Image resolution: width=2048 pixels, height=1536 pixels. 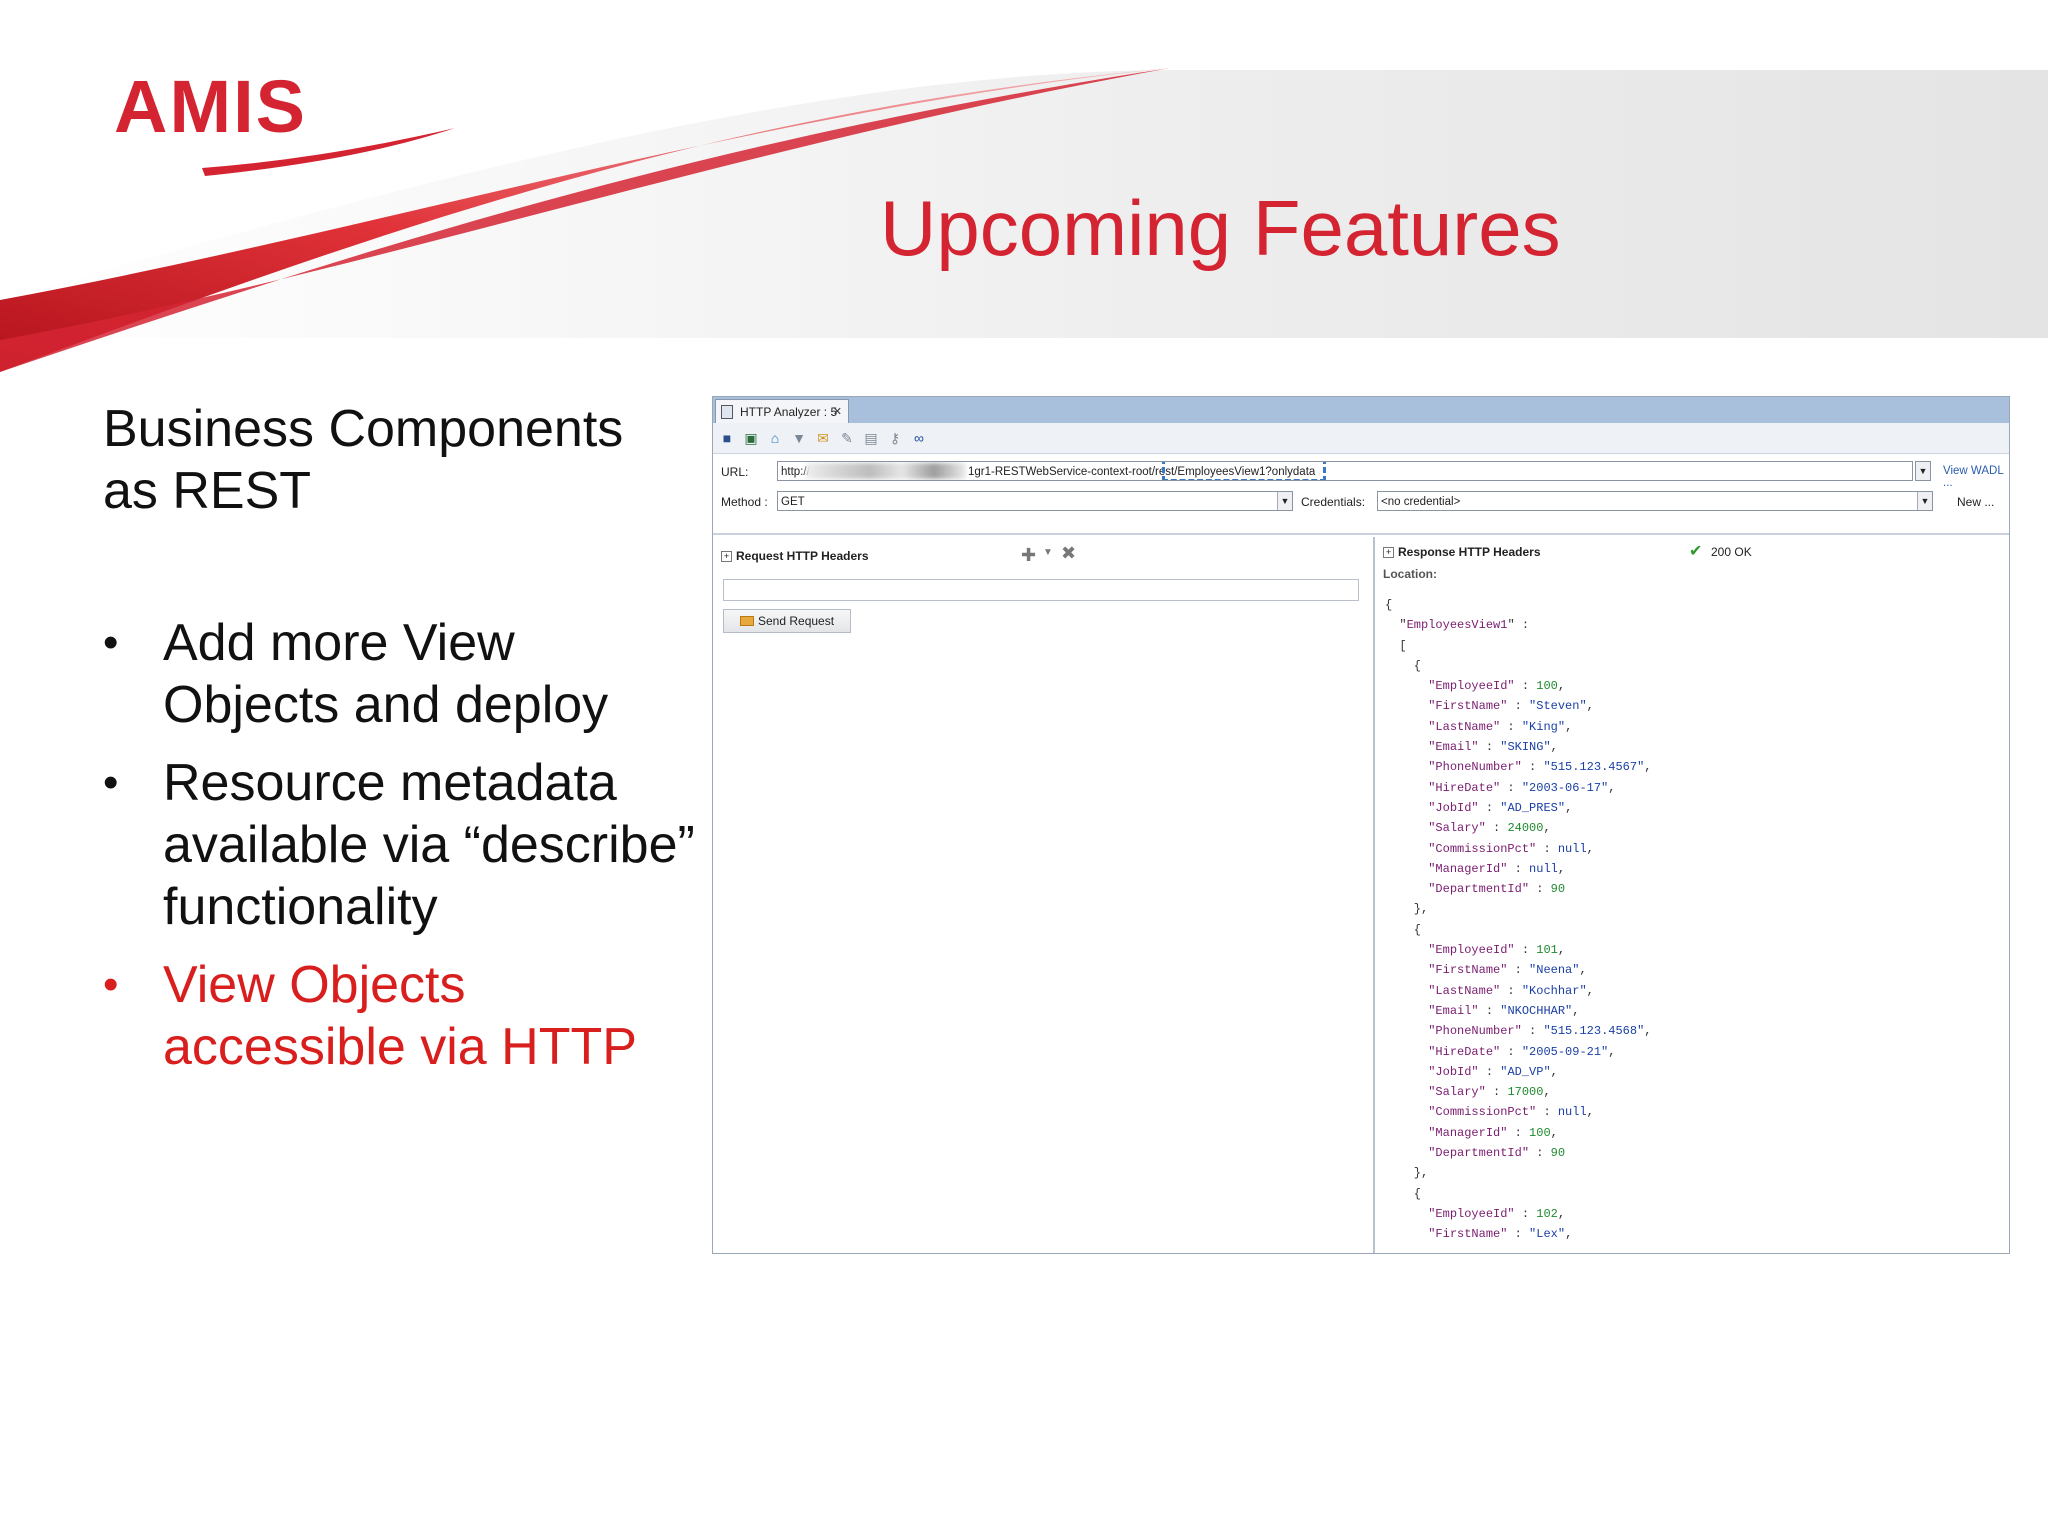 What do you see at coordinates (823, 438) in the screenshot?
I see `mail-icon: ✉` at bounding box center [823, 438].